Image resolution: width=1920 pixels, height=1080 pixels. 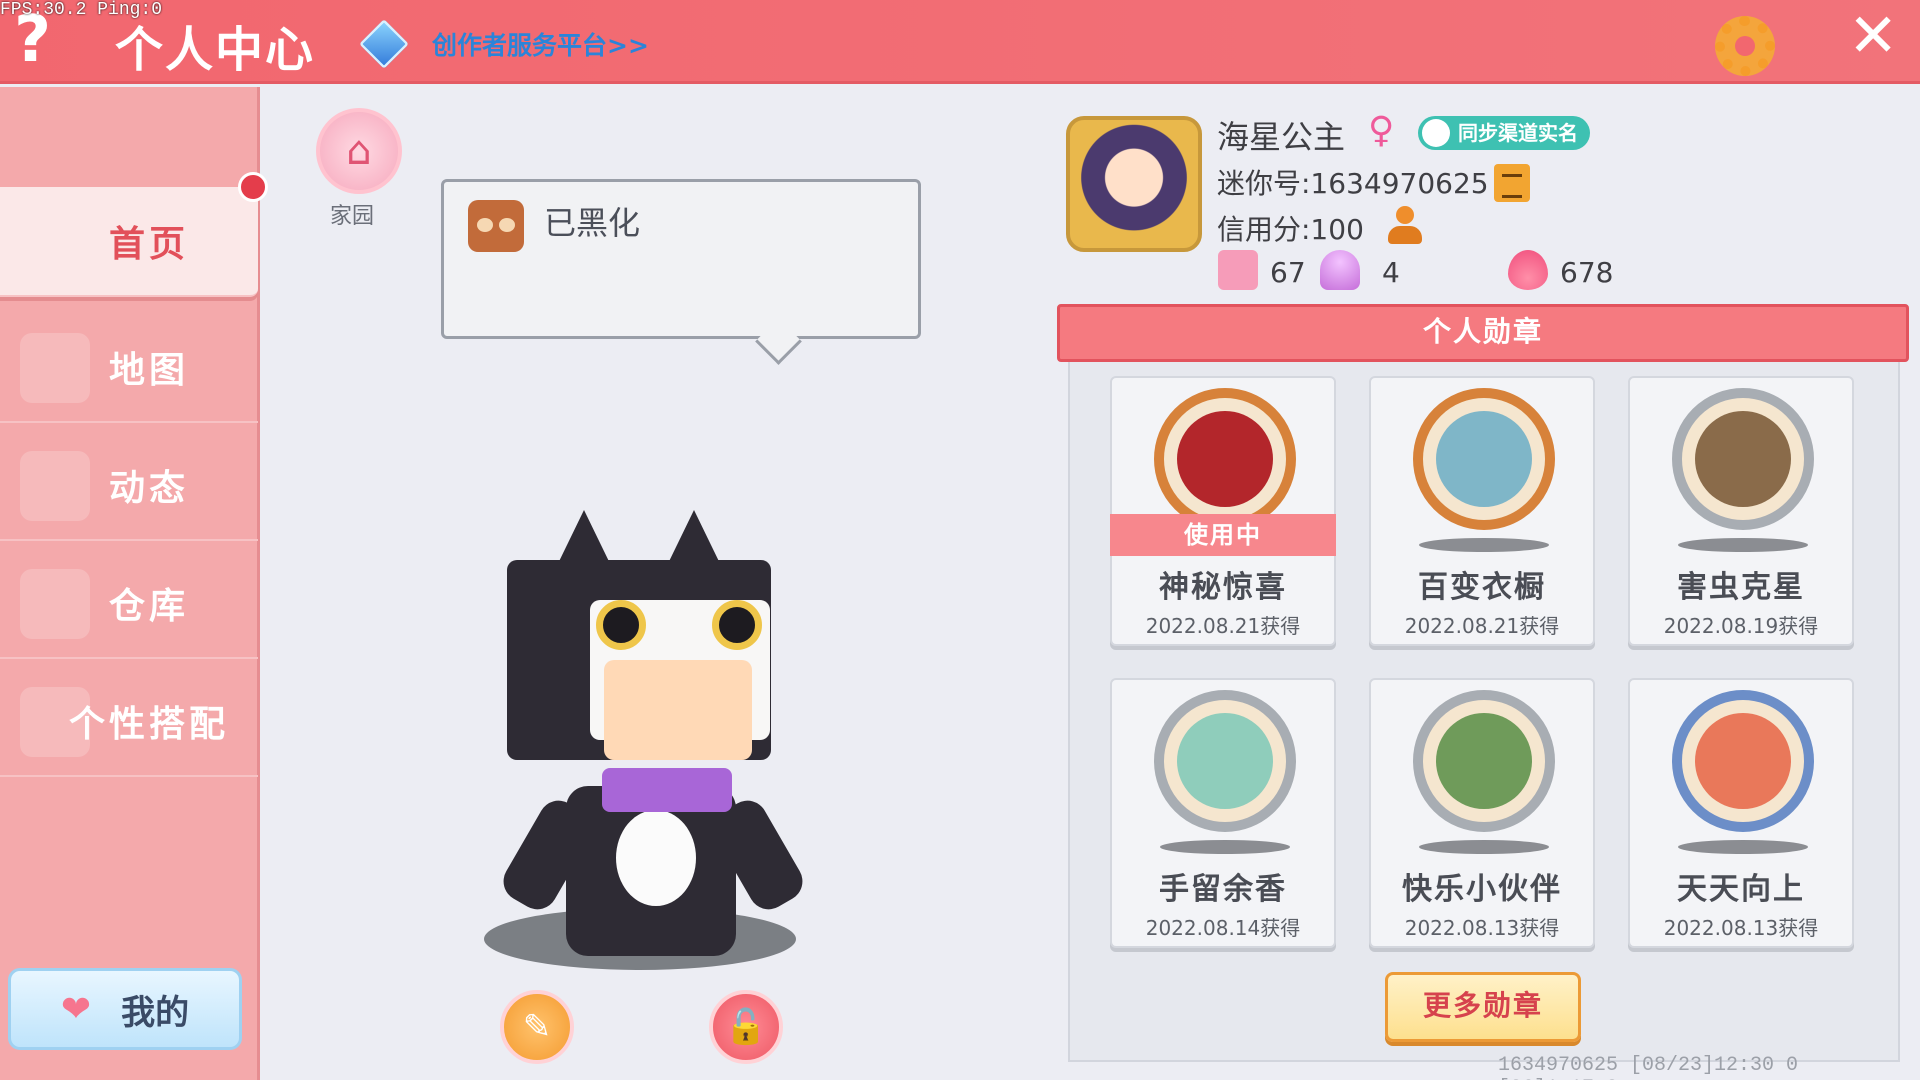 What do you see at coordinates (1340, 270) in the screenshot?
I see `fans-icon` at bounding box center [1340, 270].